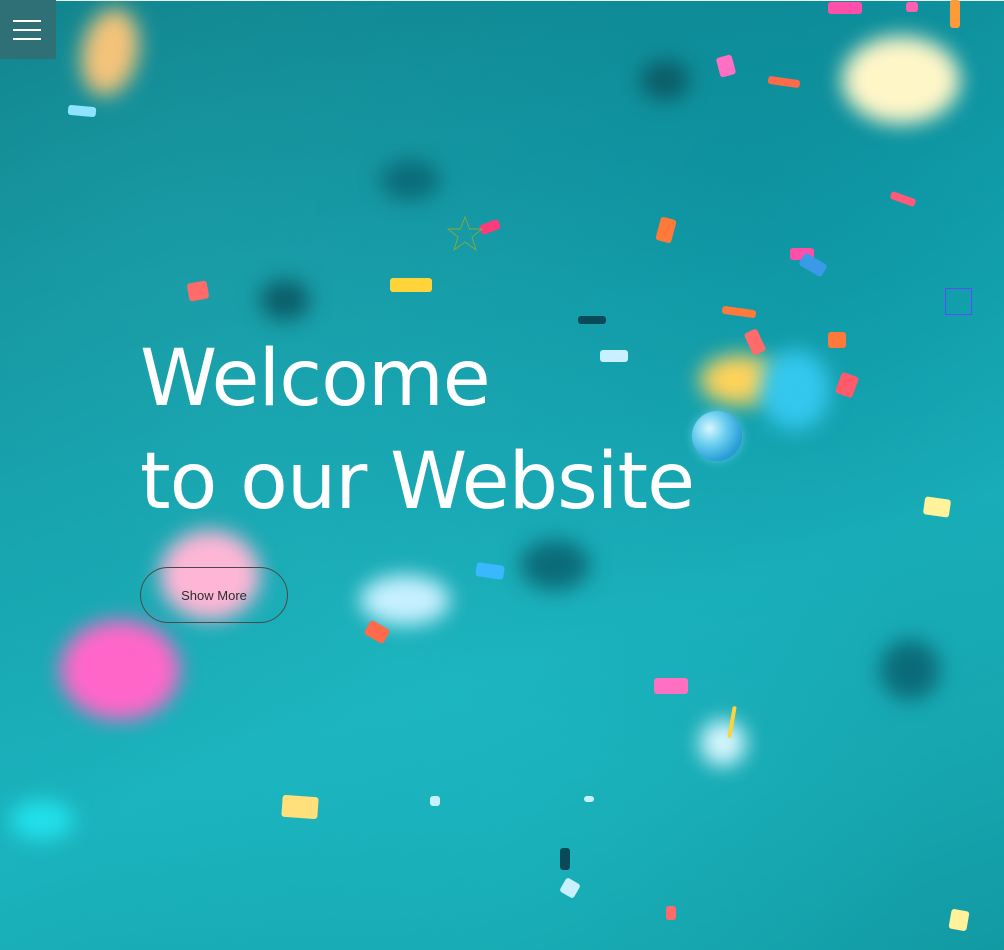  I want to click on bubble-icon, so click(717, 436).